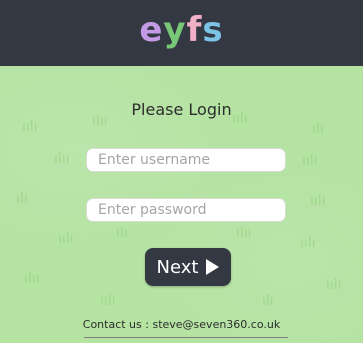 This screenshot has width=363, height=343. I want to click on password-input, so click(186, 210).